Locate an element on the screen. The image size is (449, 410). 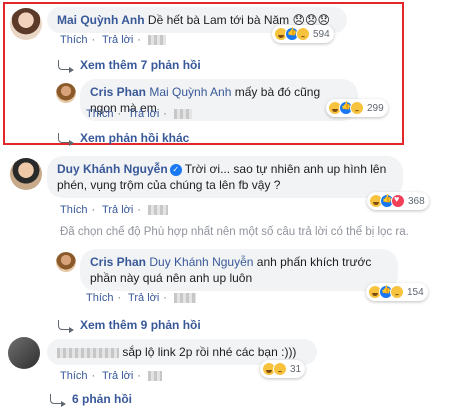
reaction-summary: 594 is located at coordinates (303, 34).